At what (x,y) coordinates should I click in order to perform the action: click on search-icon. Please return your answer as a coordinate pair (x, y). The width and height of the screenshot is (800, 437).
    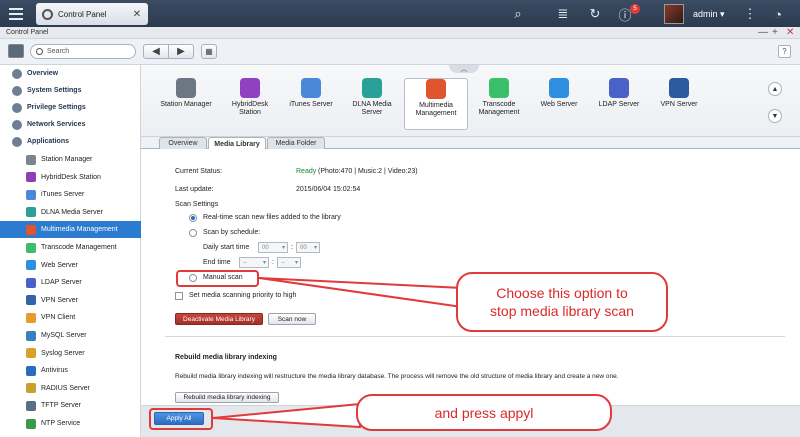
    Looking at the image, I should click on (39, 51).